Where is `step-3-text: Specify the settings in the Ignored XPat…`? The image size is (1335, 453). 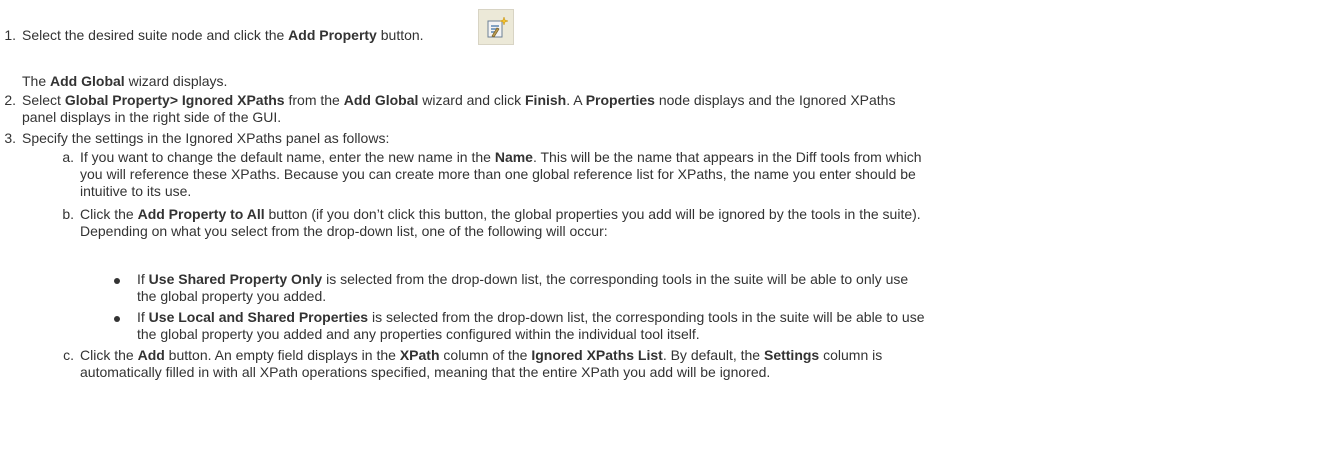 step-3-text: Specify the settings in the Ignored XPat… is located at coordinates (206, 138).